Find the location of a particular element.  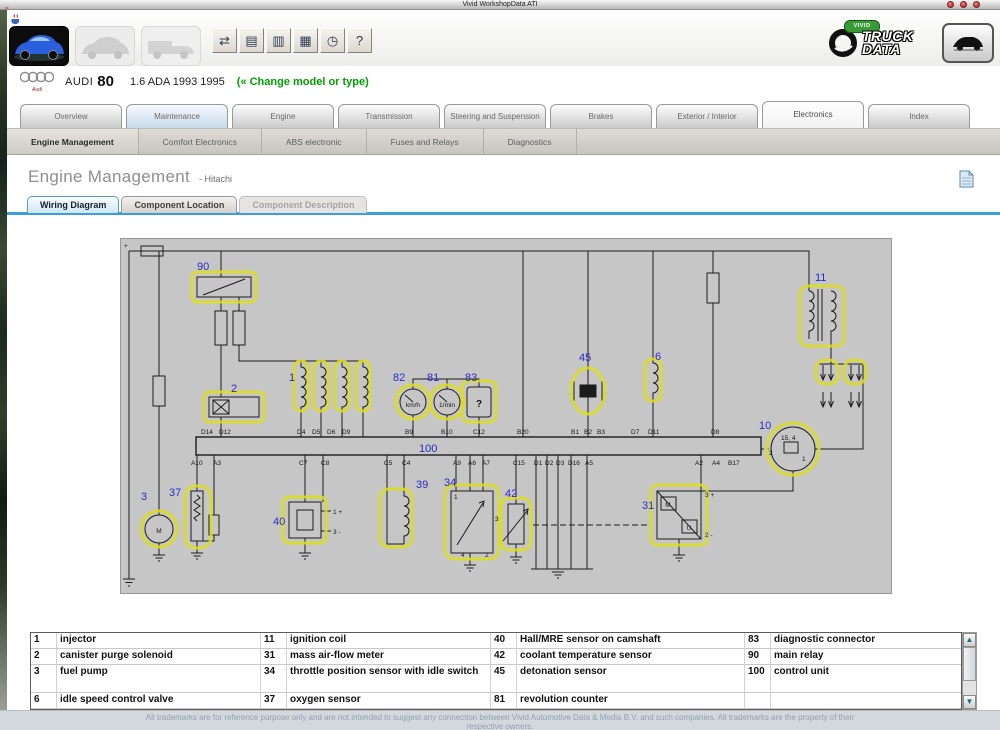

main-tab-exterior-interior: Exterior / Interior is located at coordinates (707, 116).